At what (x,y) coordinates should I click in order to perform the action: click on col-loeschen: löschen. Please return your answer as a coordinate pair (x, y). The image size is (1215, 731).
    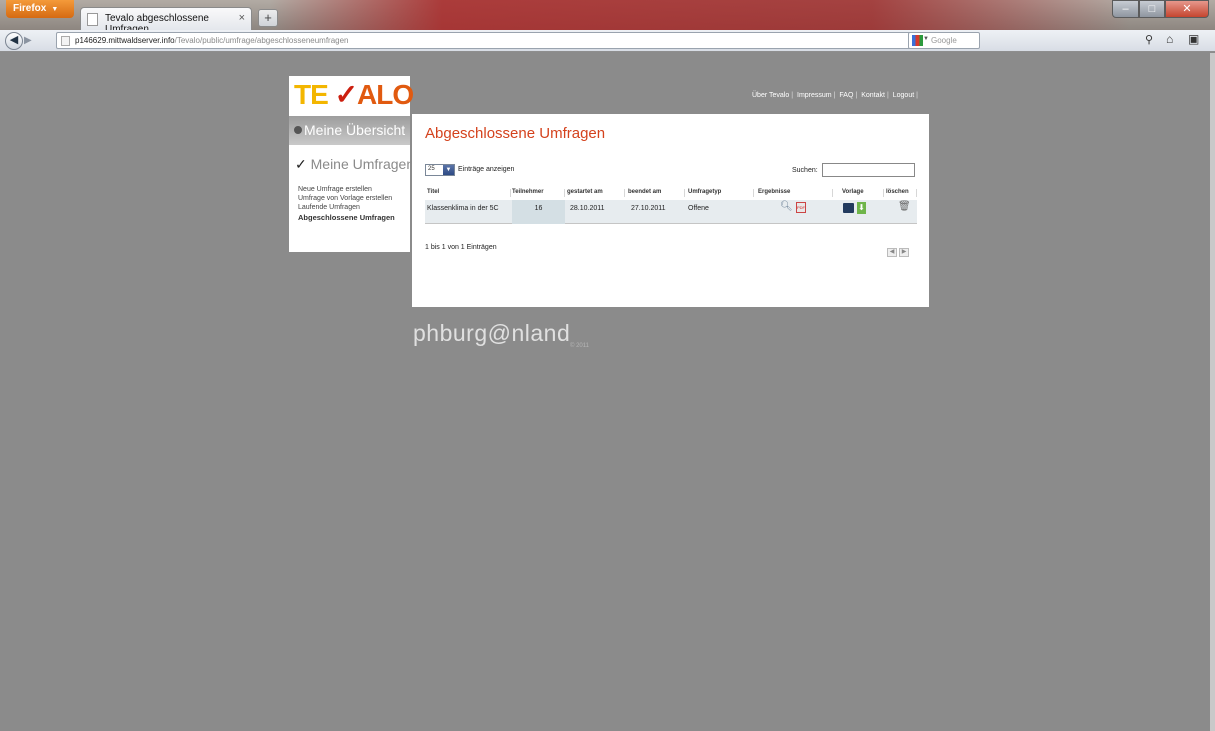
    Looking at the image, I should click on (901, 193).